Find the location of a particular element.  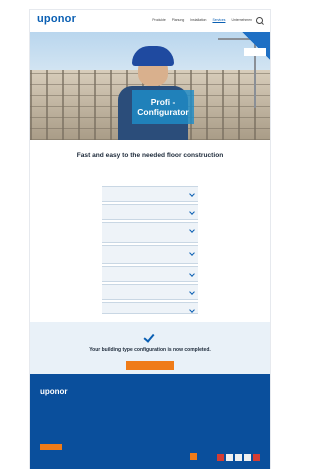

footer-placeholder is located at coordinates (64, 404).